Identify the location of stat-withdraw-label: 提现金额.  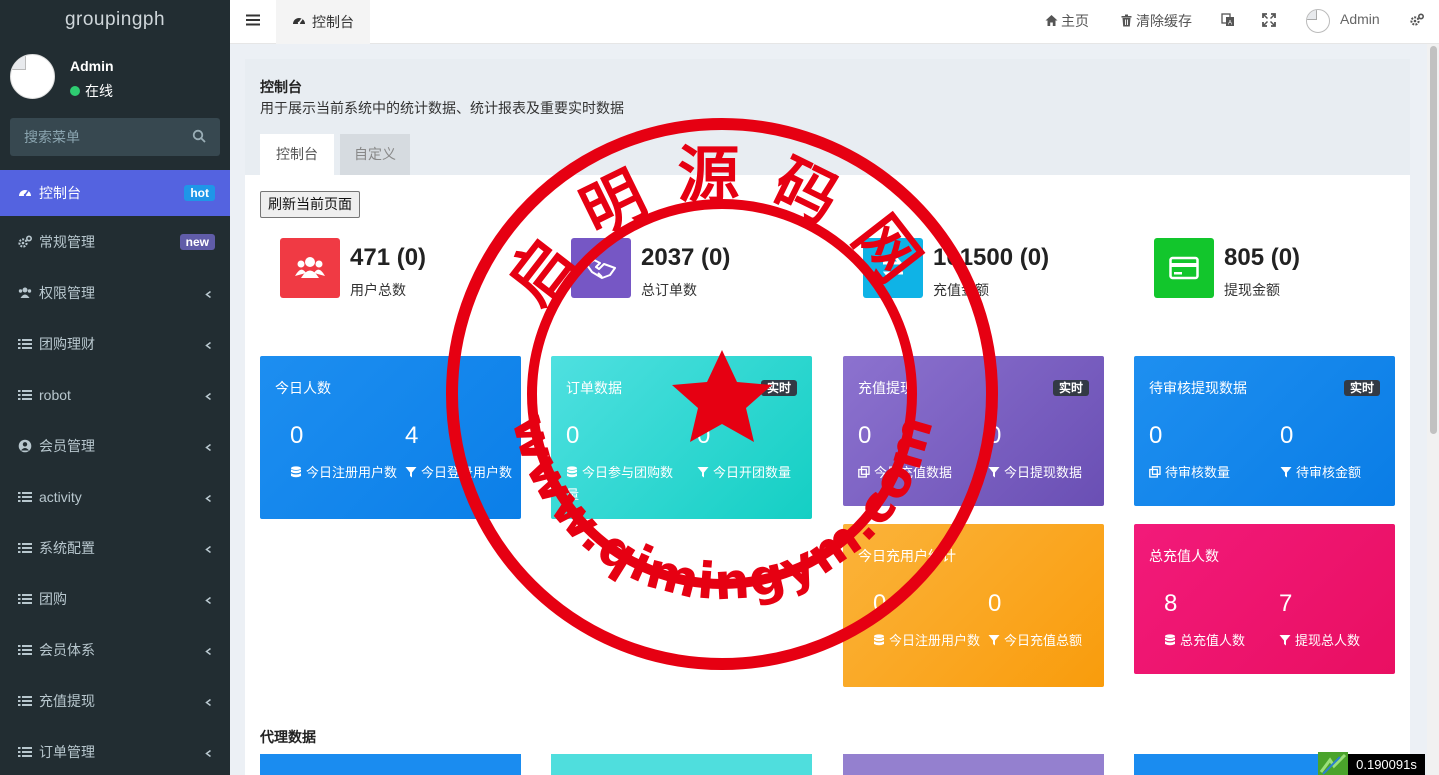
(1252, 290).